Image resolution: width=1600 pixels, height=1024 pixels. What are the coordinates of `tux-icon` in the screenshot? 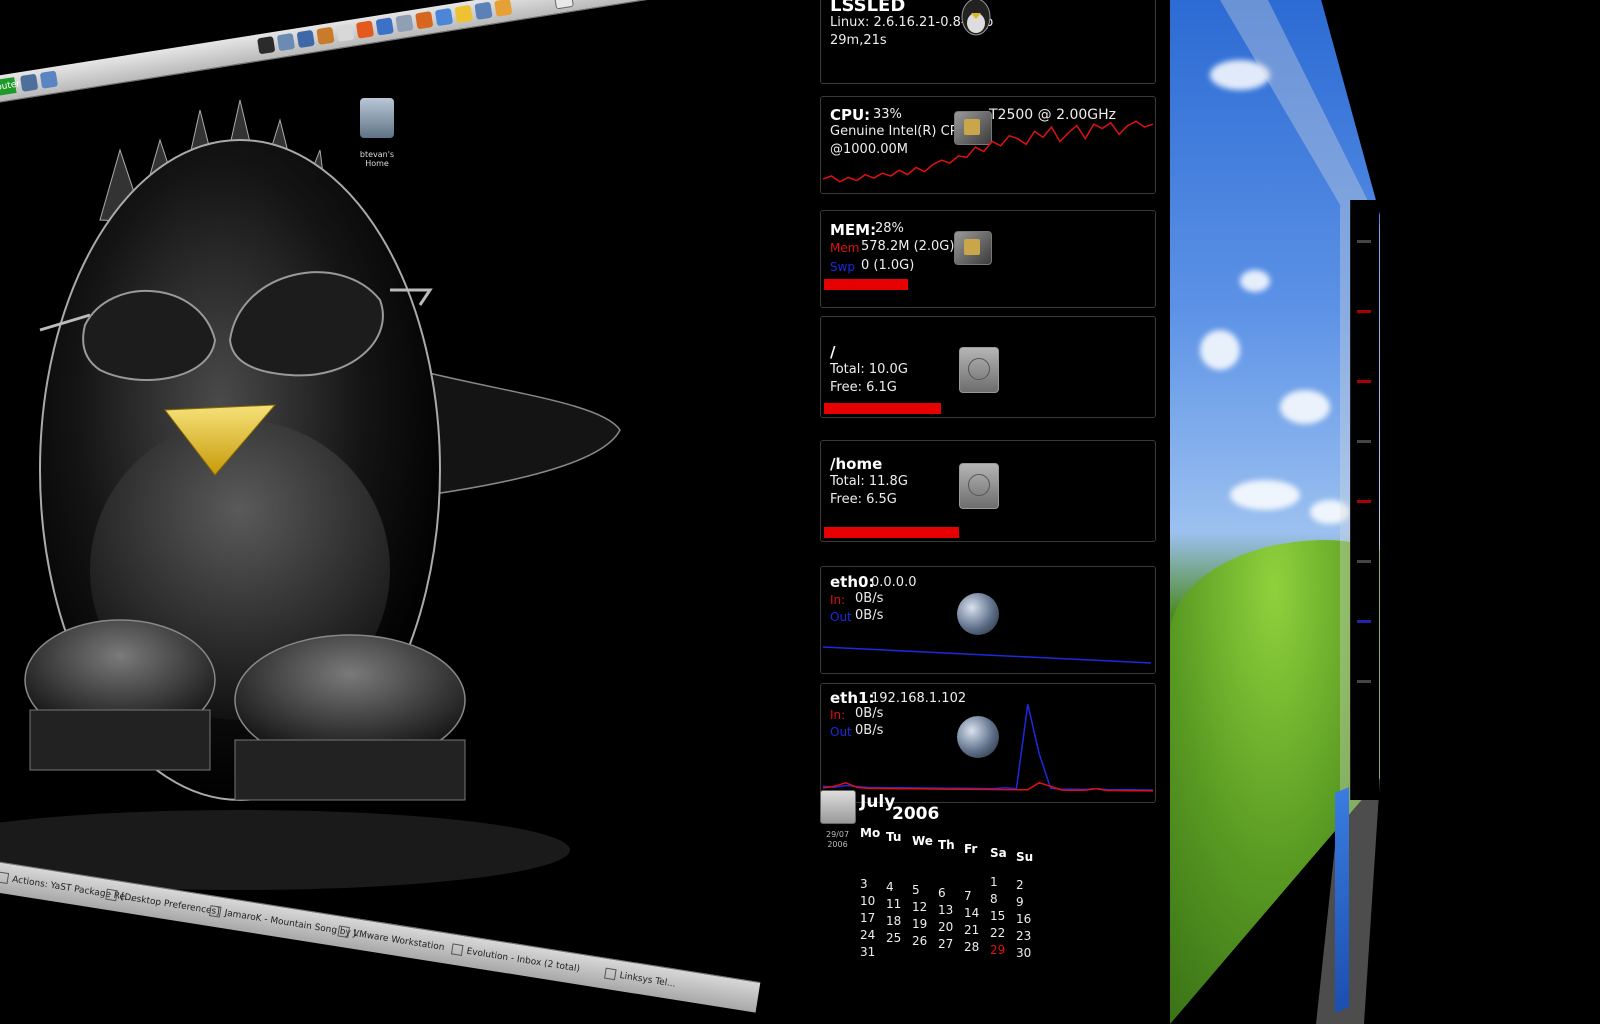 It's located at (976, 18).